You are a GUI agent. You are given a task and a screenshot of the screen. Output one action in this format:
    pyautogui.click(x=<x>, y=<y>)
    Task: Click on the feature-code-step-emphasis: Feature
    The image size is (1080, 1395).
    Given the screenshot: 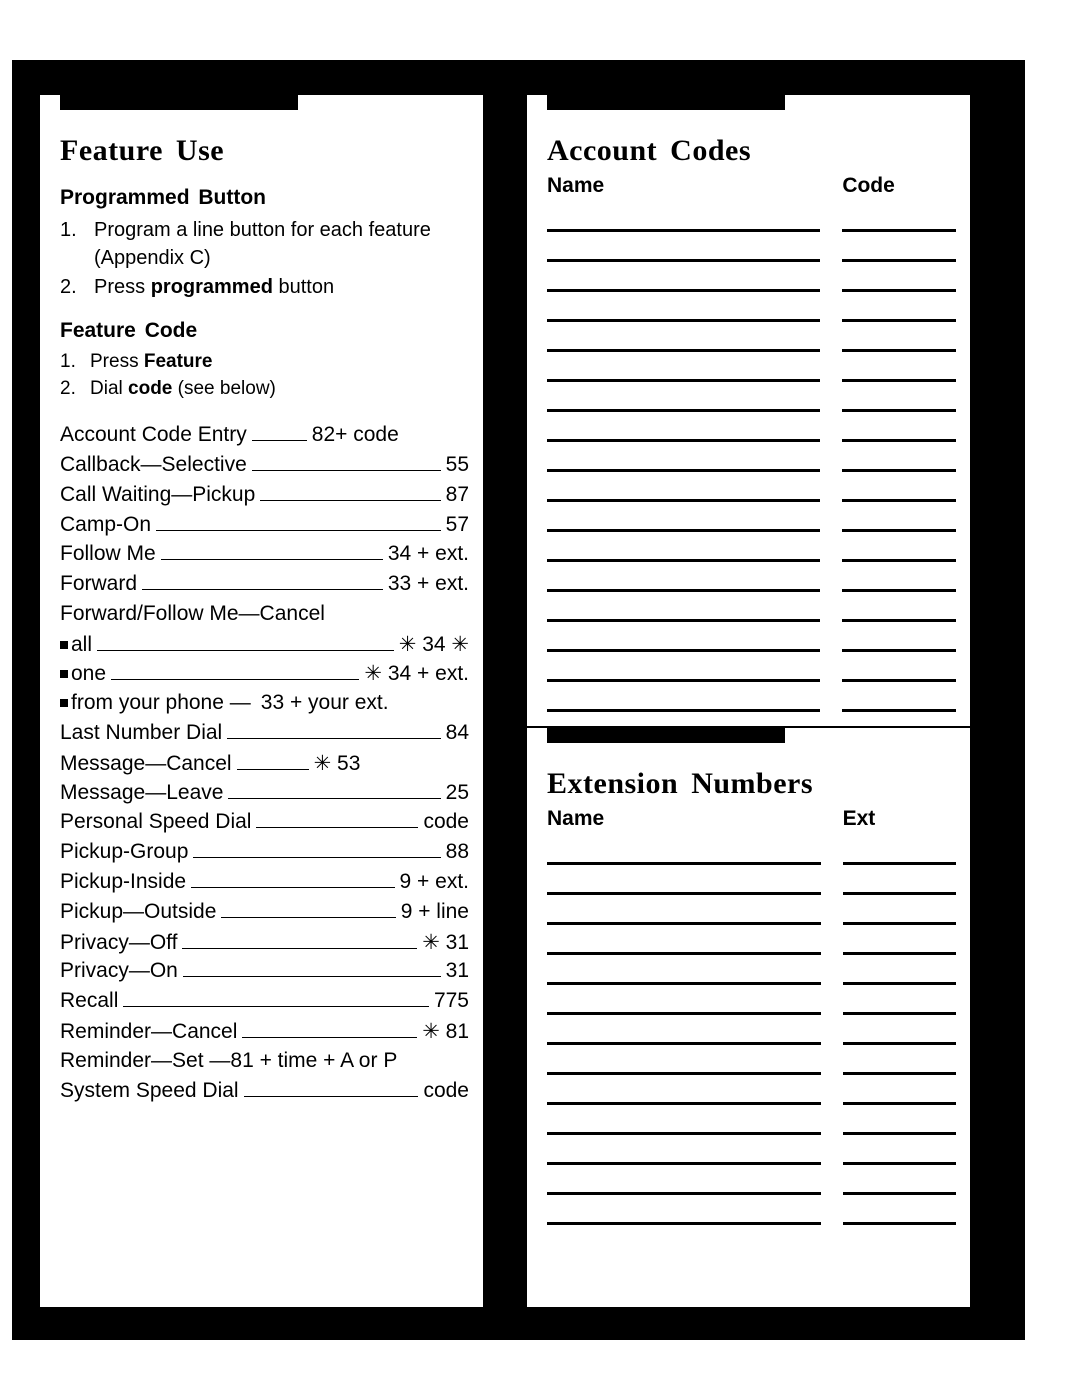 What is the action you would take?
    pyautogui.click(x=178, y=362)
    